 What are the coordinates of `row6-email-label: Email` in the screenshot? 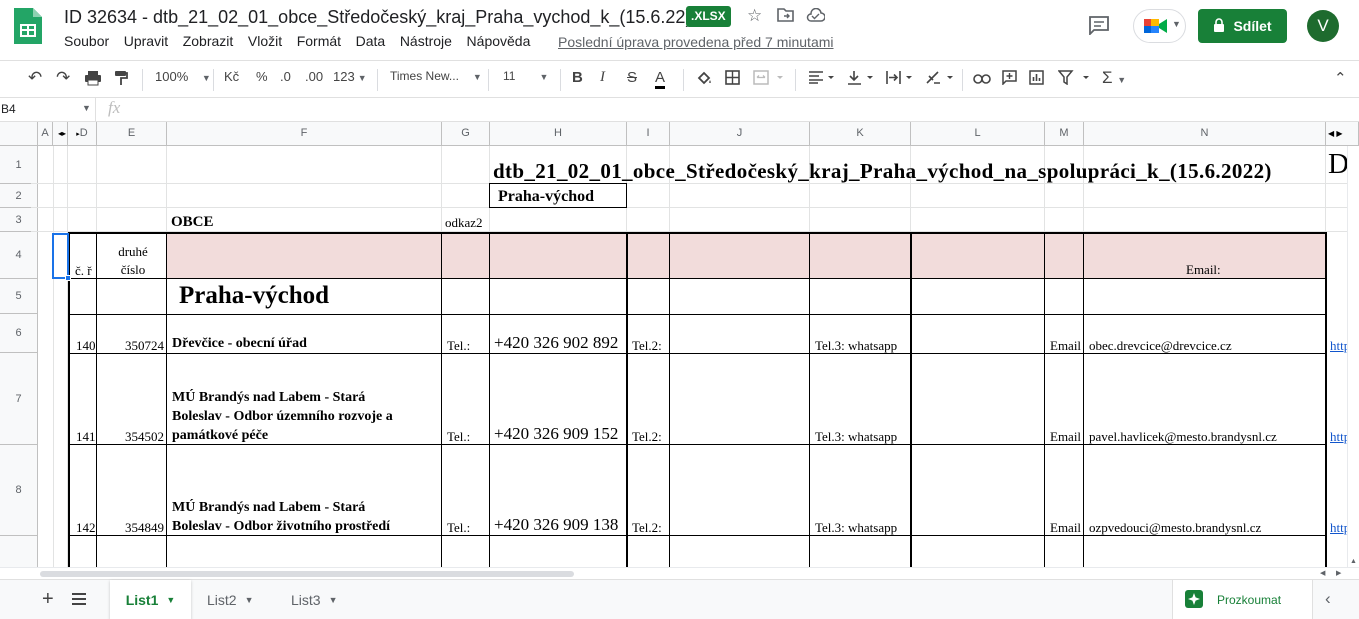 It's located at (1066, 346).